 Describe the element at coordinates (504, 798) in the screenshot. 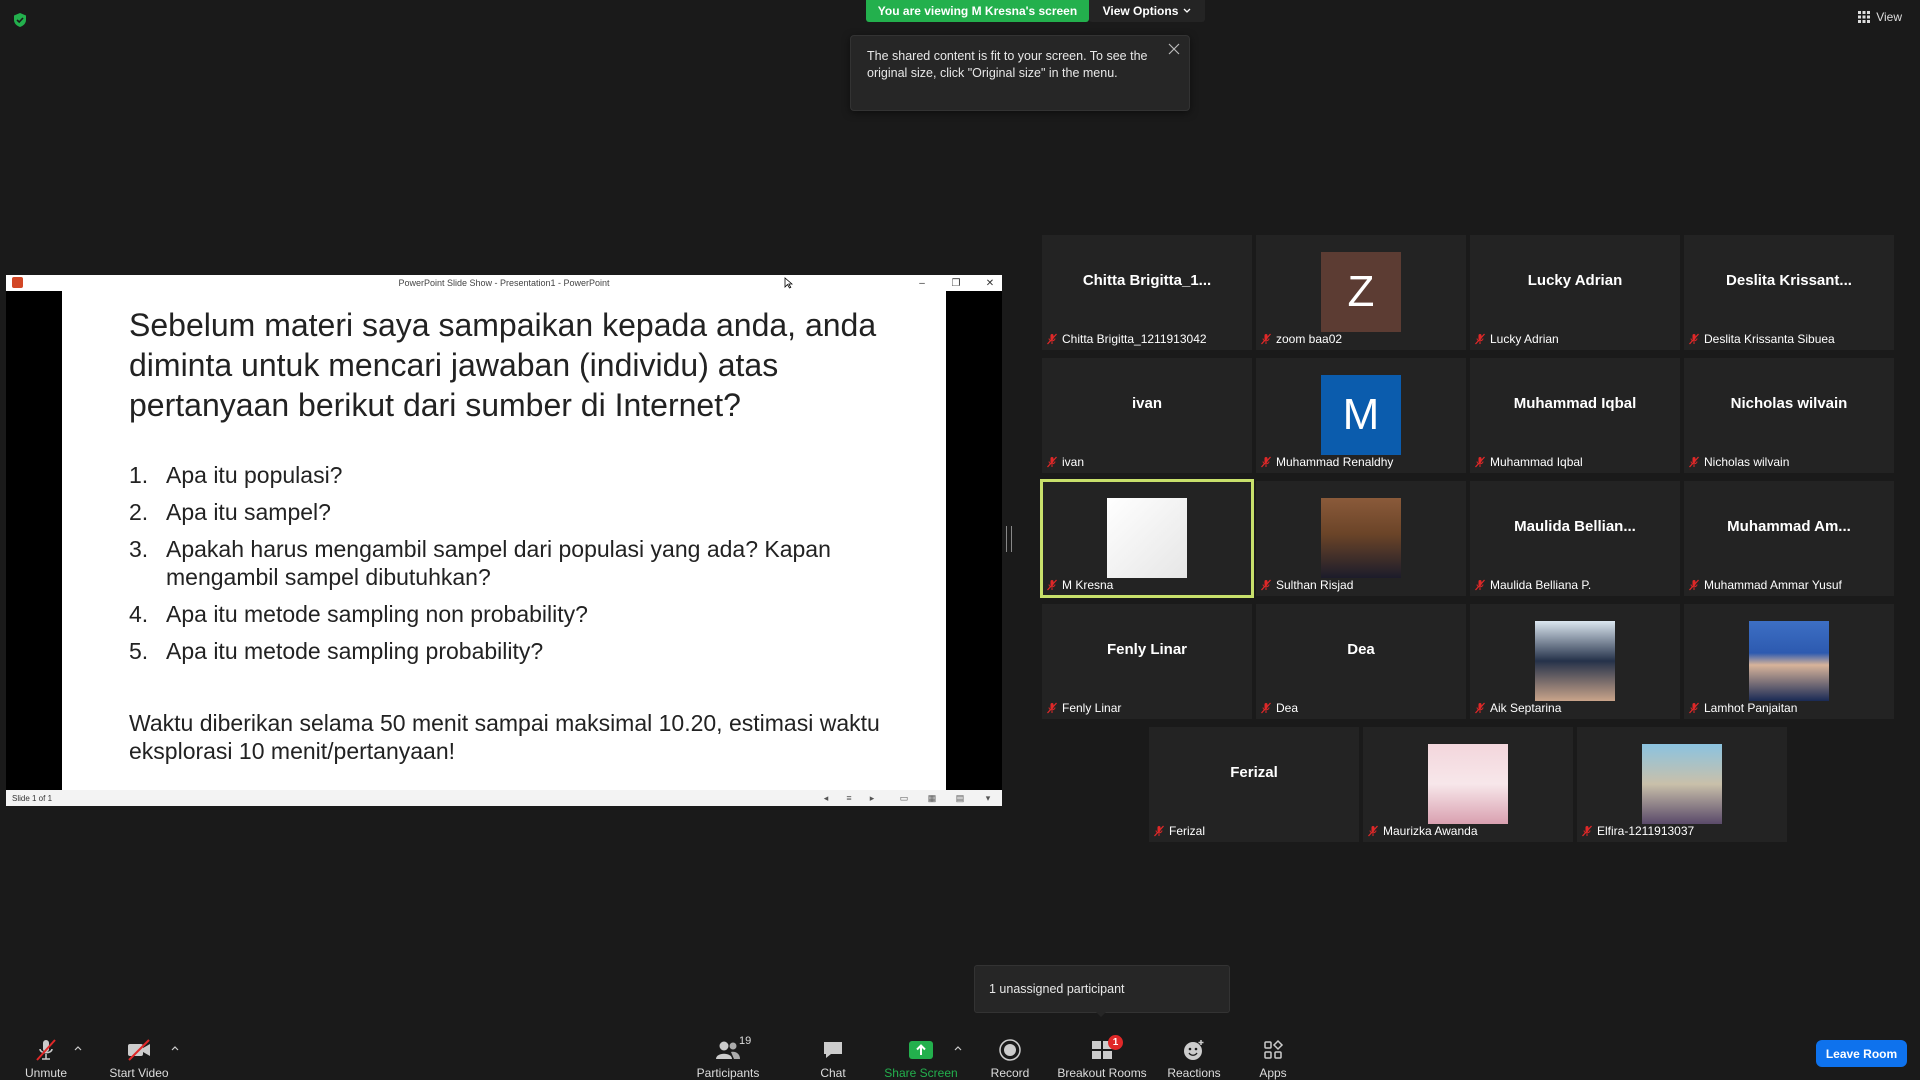

I see `ppt-status-bar: Slide 1 of 1 ◂ ≡ ▸ ▭ ▦ ▤ ▾` at that location.